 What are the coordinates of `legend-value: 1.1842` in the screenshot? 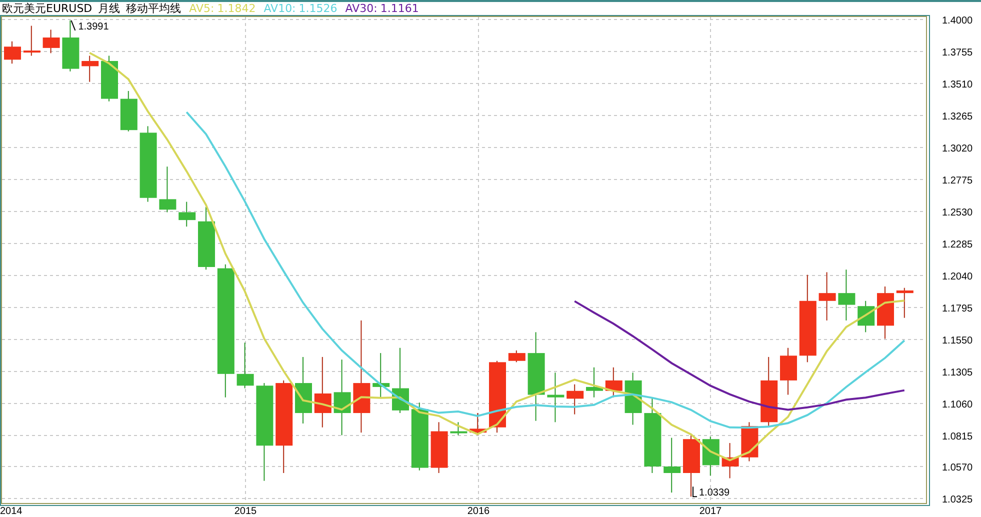 It's located at (236, 8).